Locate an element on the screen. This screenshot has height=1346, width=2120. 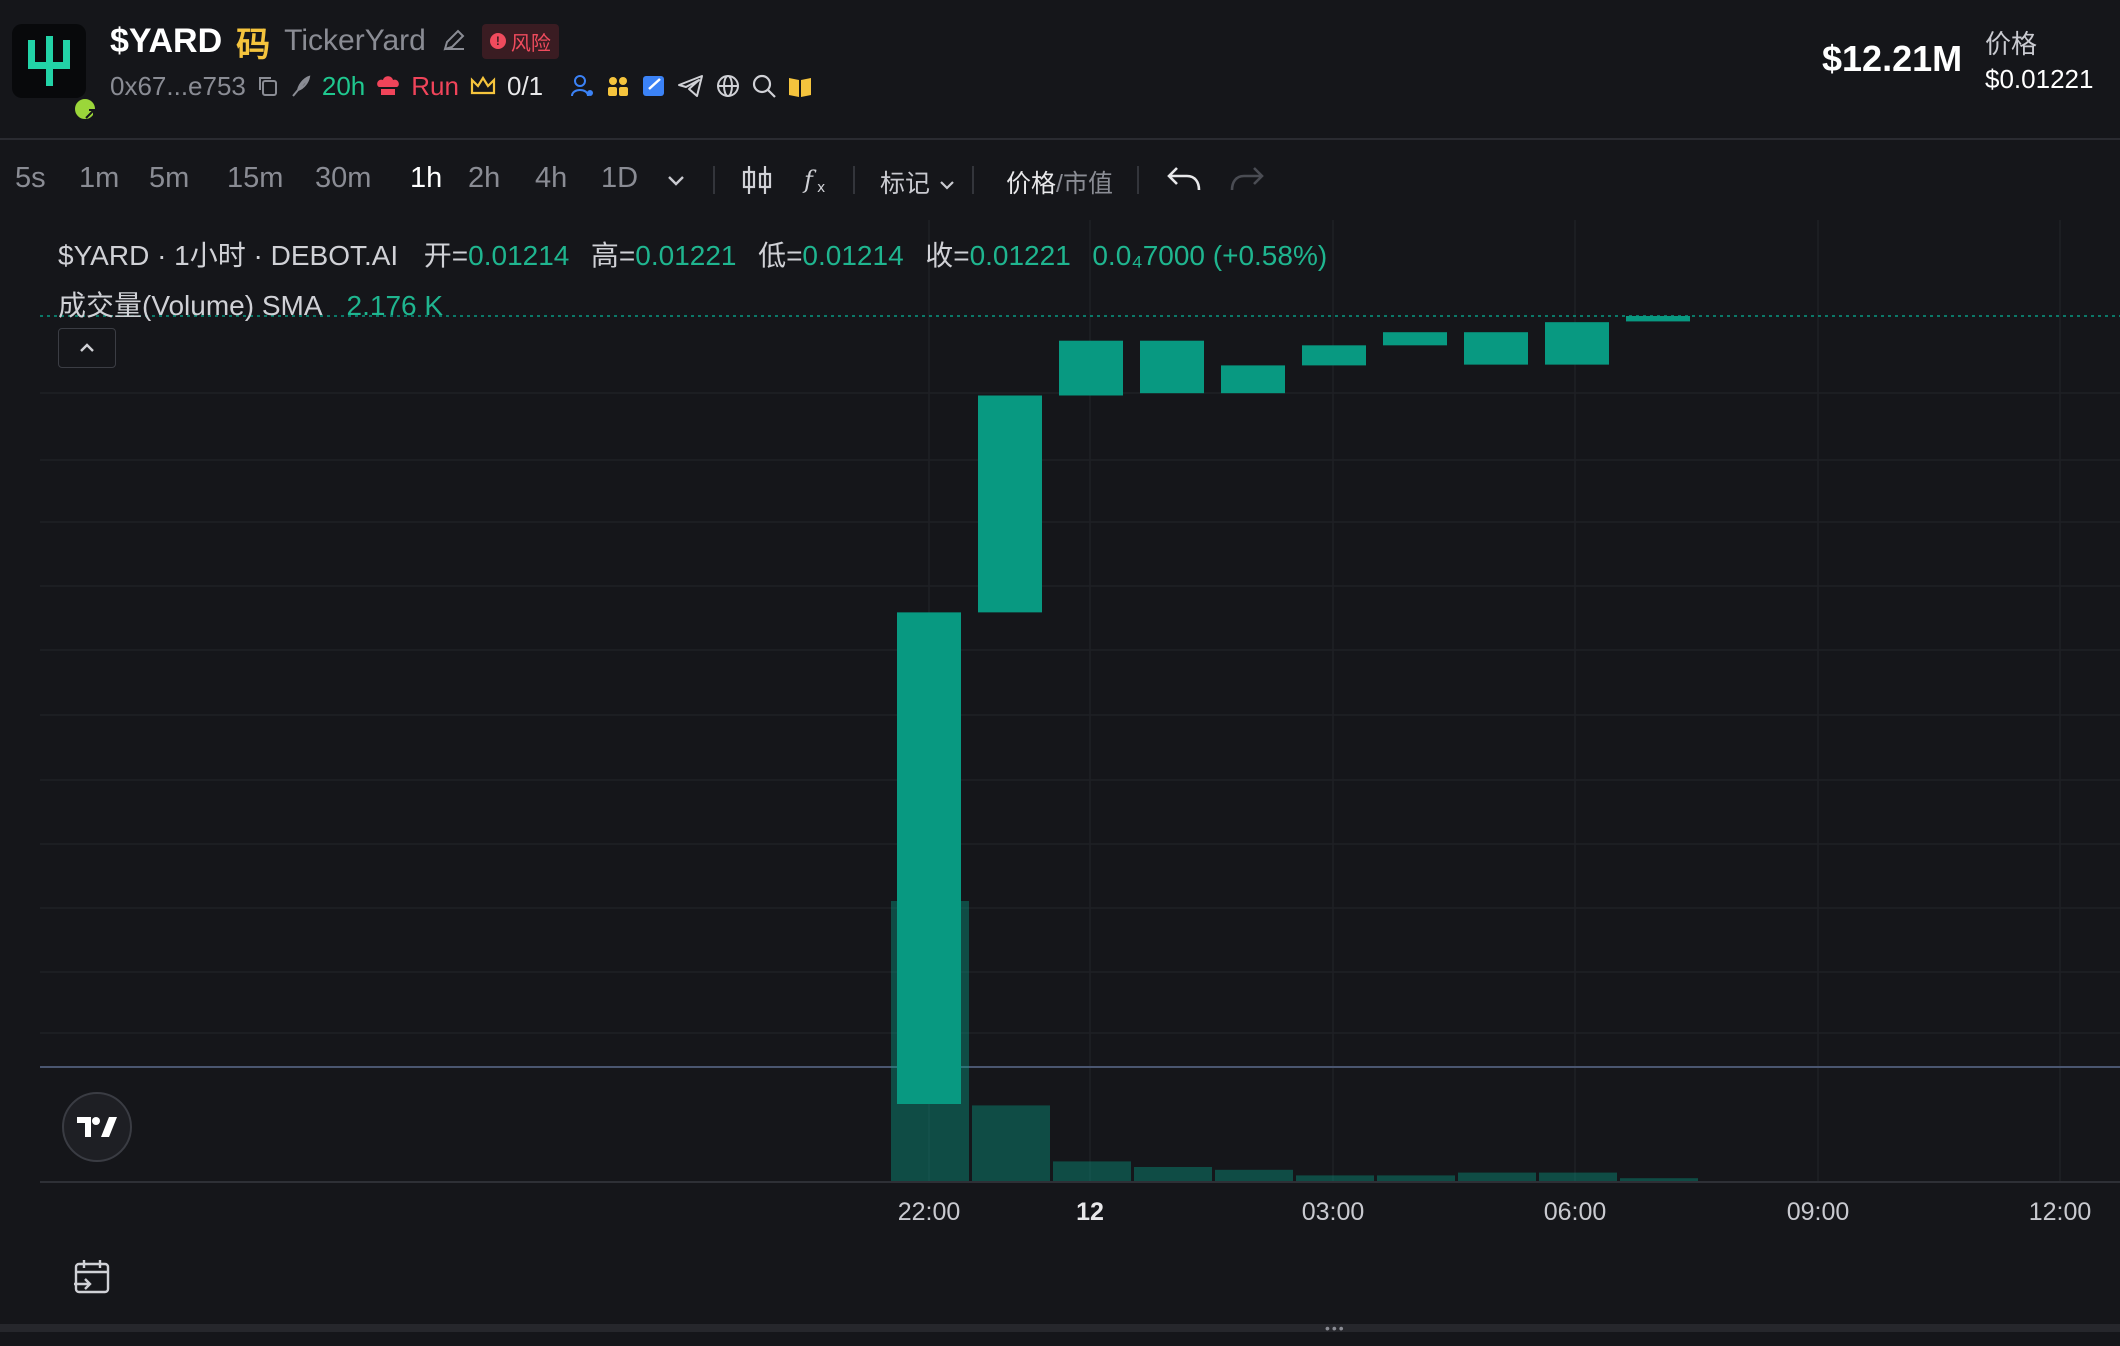
verified-check-icon is located at coordinates (654, 86).